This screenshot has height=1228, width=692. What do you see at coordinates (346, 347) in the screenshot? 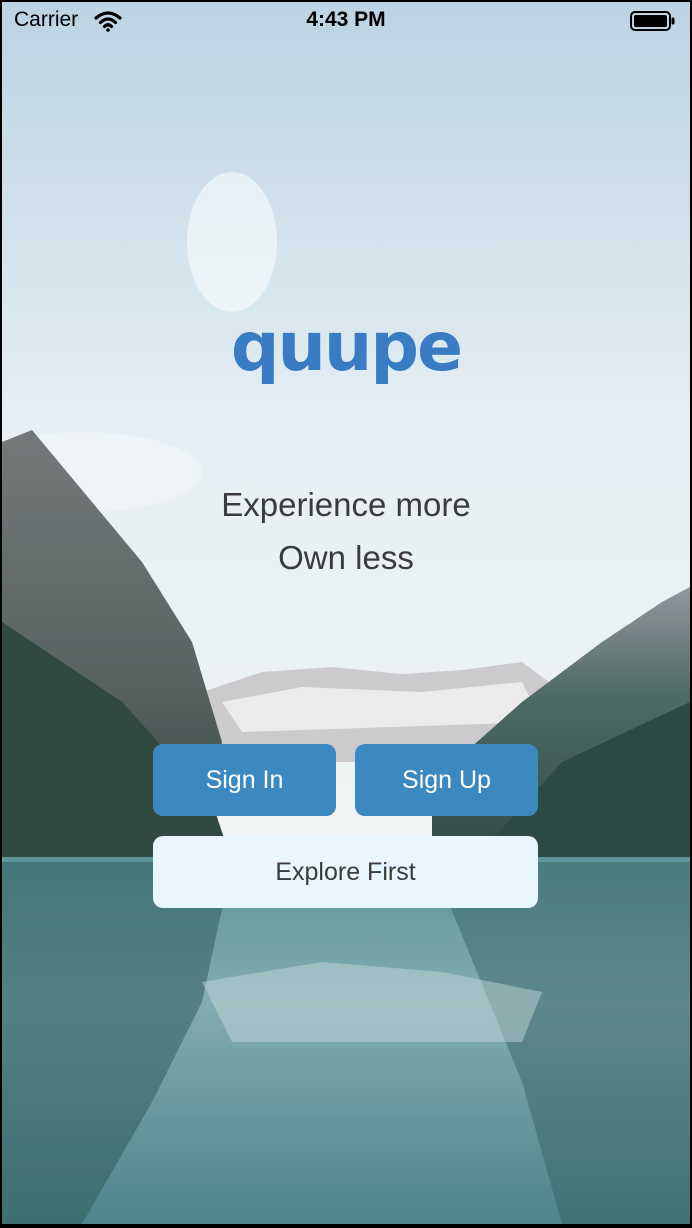
I see `quupe-logo: quupe` at bounding box center [346, 347].